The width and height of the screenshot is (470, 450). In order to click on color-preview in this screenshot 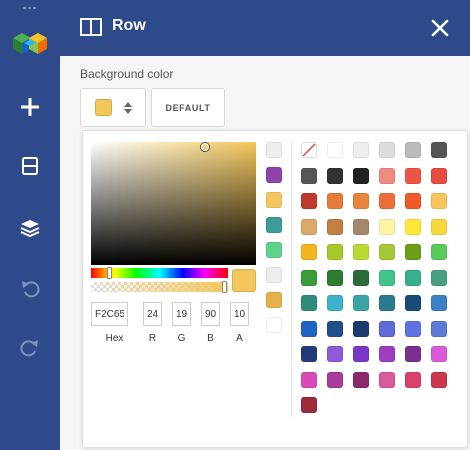, I will do `click(244, 280)`.